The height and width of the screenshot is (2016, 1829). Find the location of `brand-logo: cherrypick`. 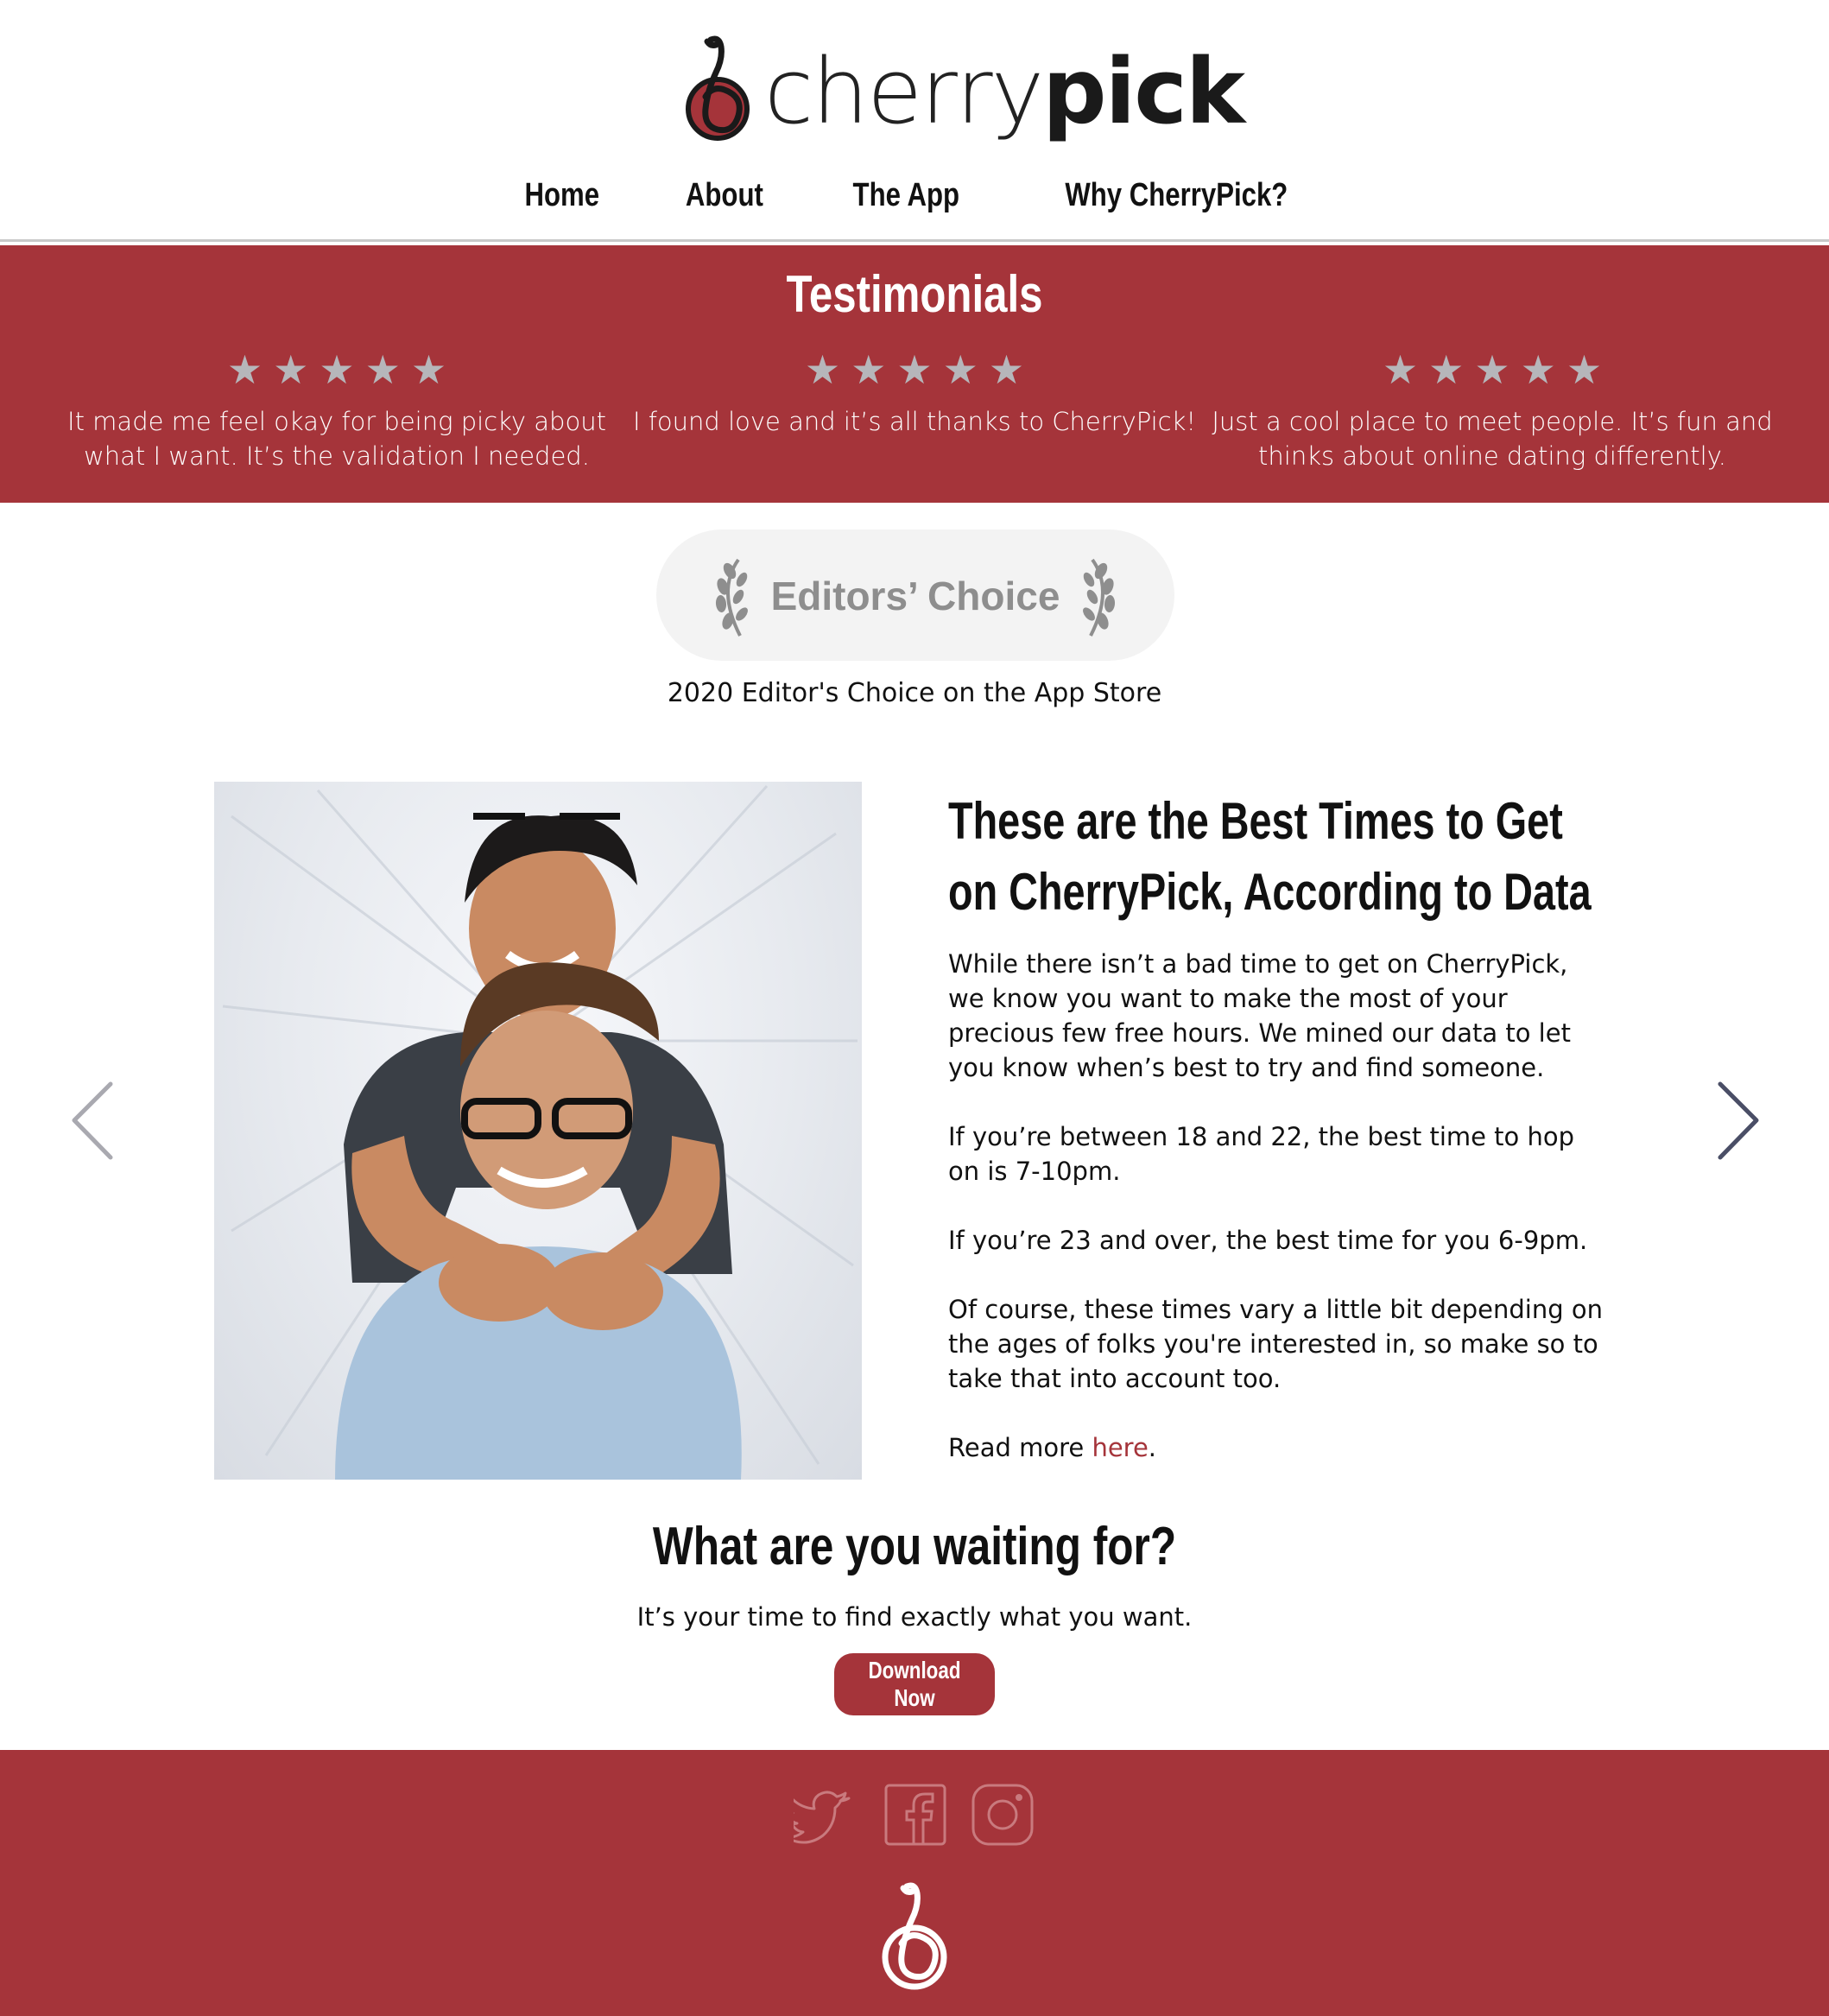

brand-logo: cherrypick is located at coordinates (965, 86).